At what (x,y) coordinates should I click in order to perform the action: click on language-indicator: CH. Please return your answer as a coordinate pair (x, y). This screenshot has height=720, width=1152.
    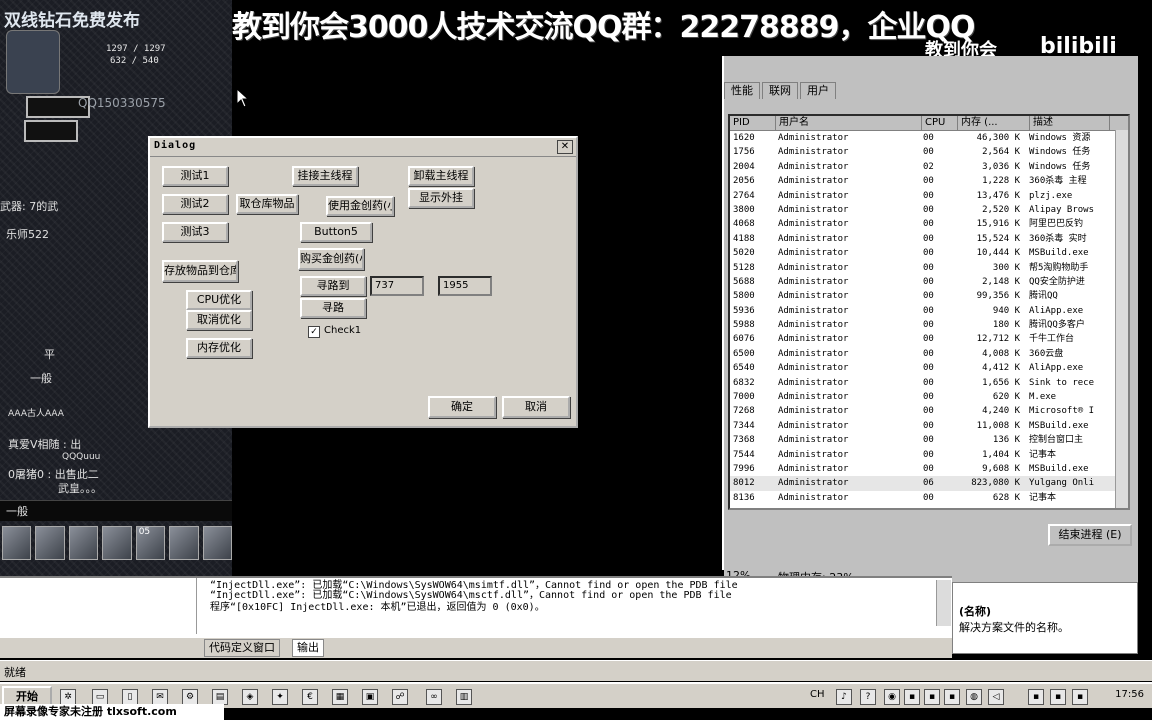
    Looking at the image, I should click on (817, 694).